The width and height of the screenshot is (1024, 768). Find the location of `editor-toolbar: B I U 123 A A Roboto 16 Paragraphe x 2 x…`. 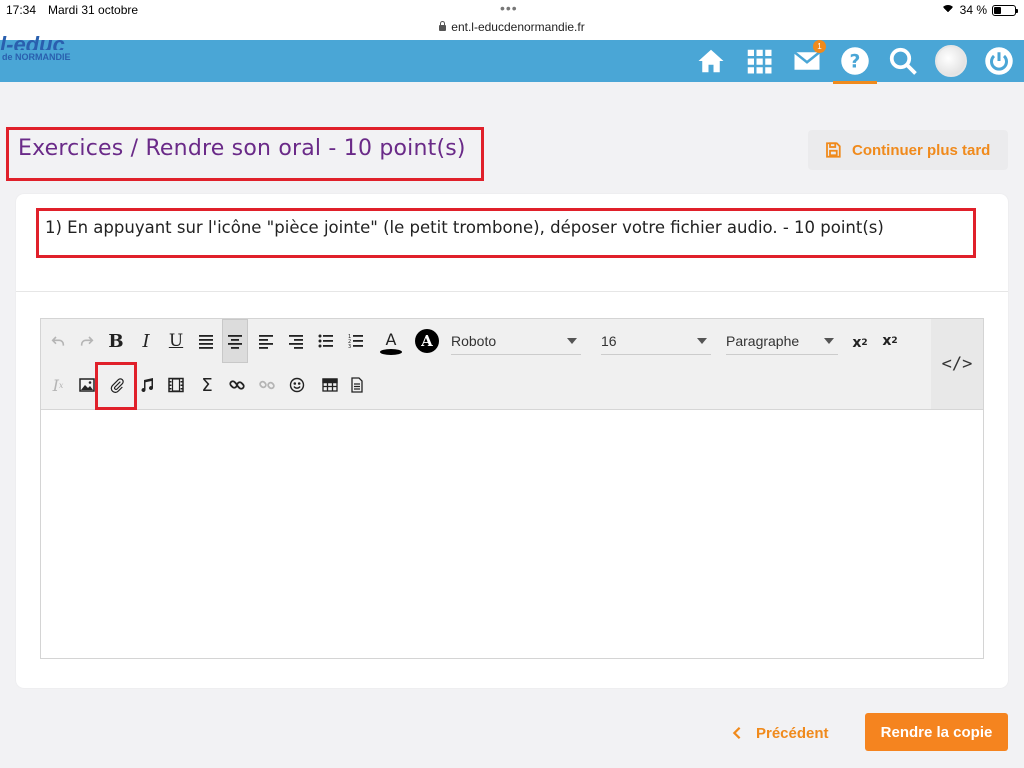

editor-toolbar: B I U 123 A A Roboto 16 Paragraphe x 2 x… is located at coordinates (512, 364).